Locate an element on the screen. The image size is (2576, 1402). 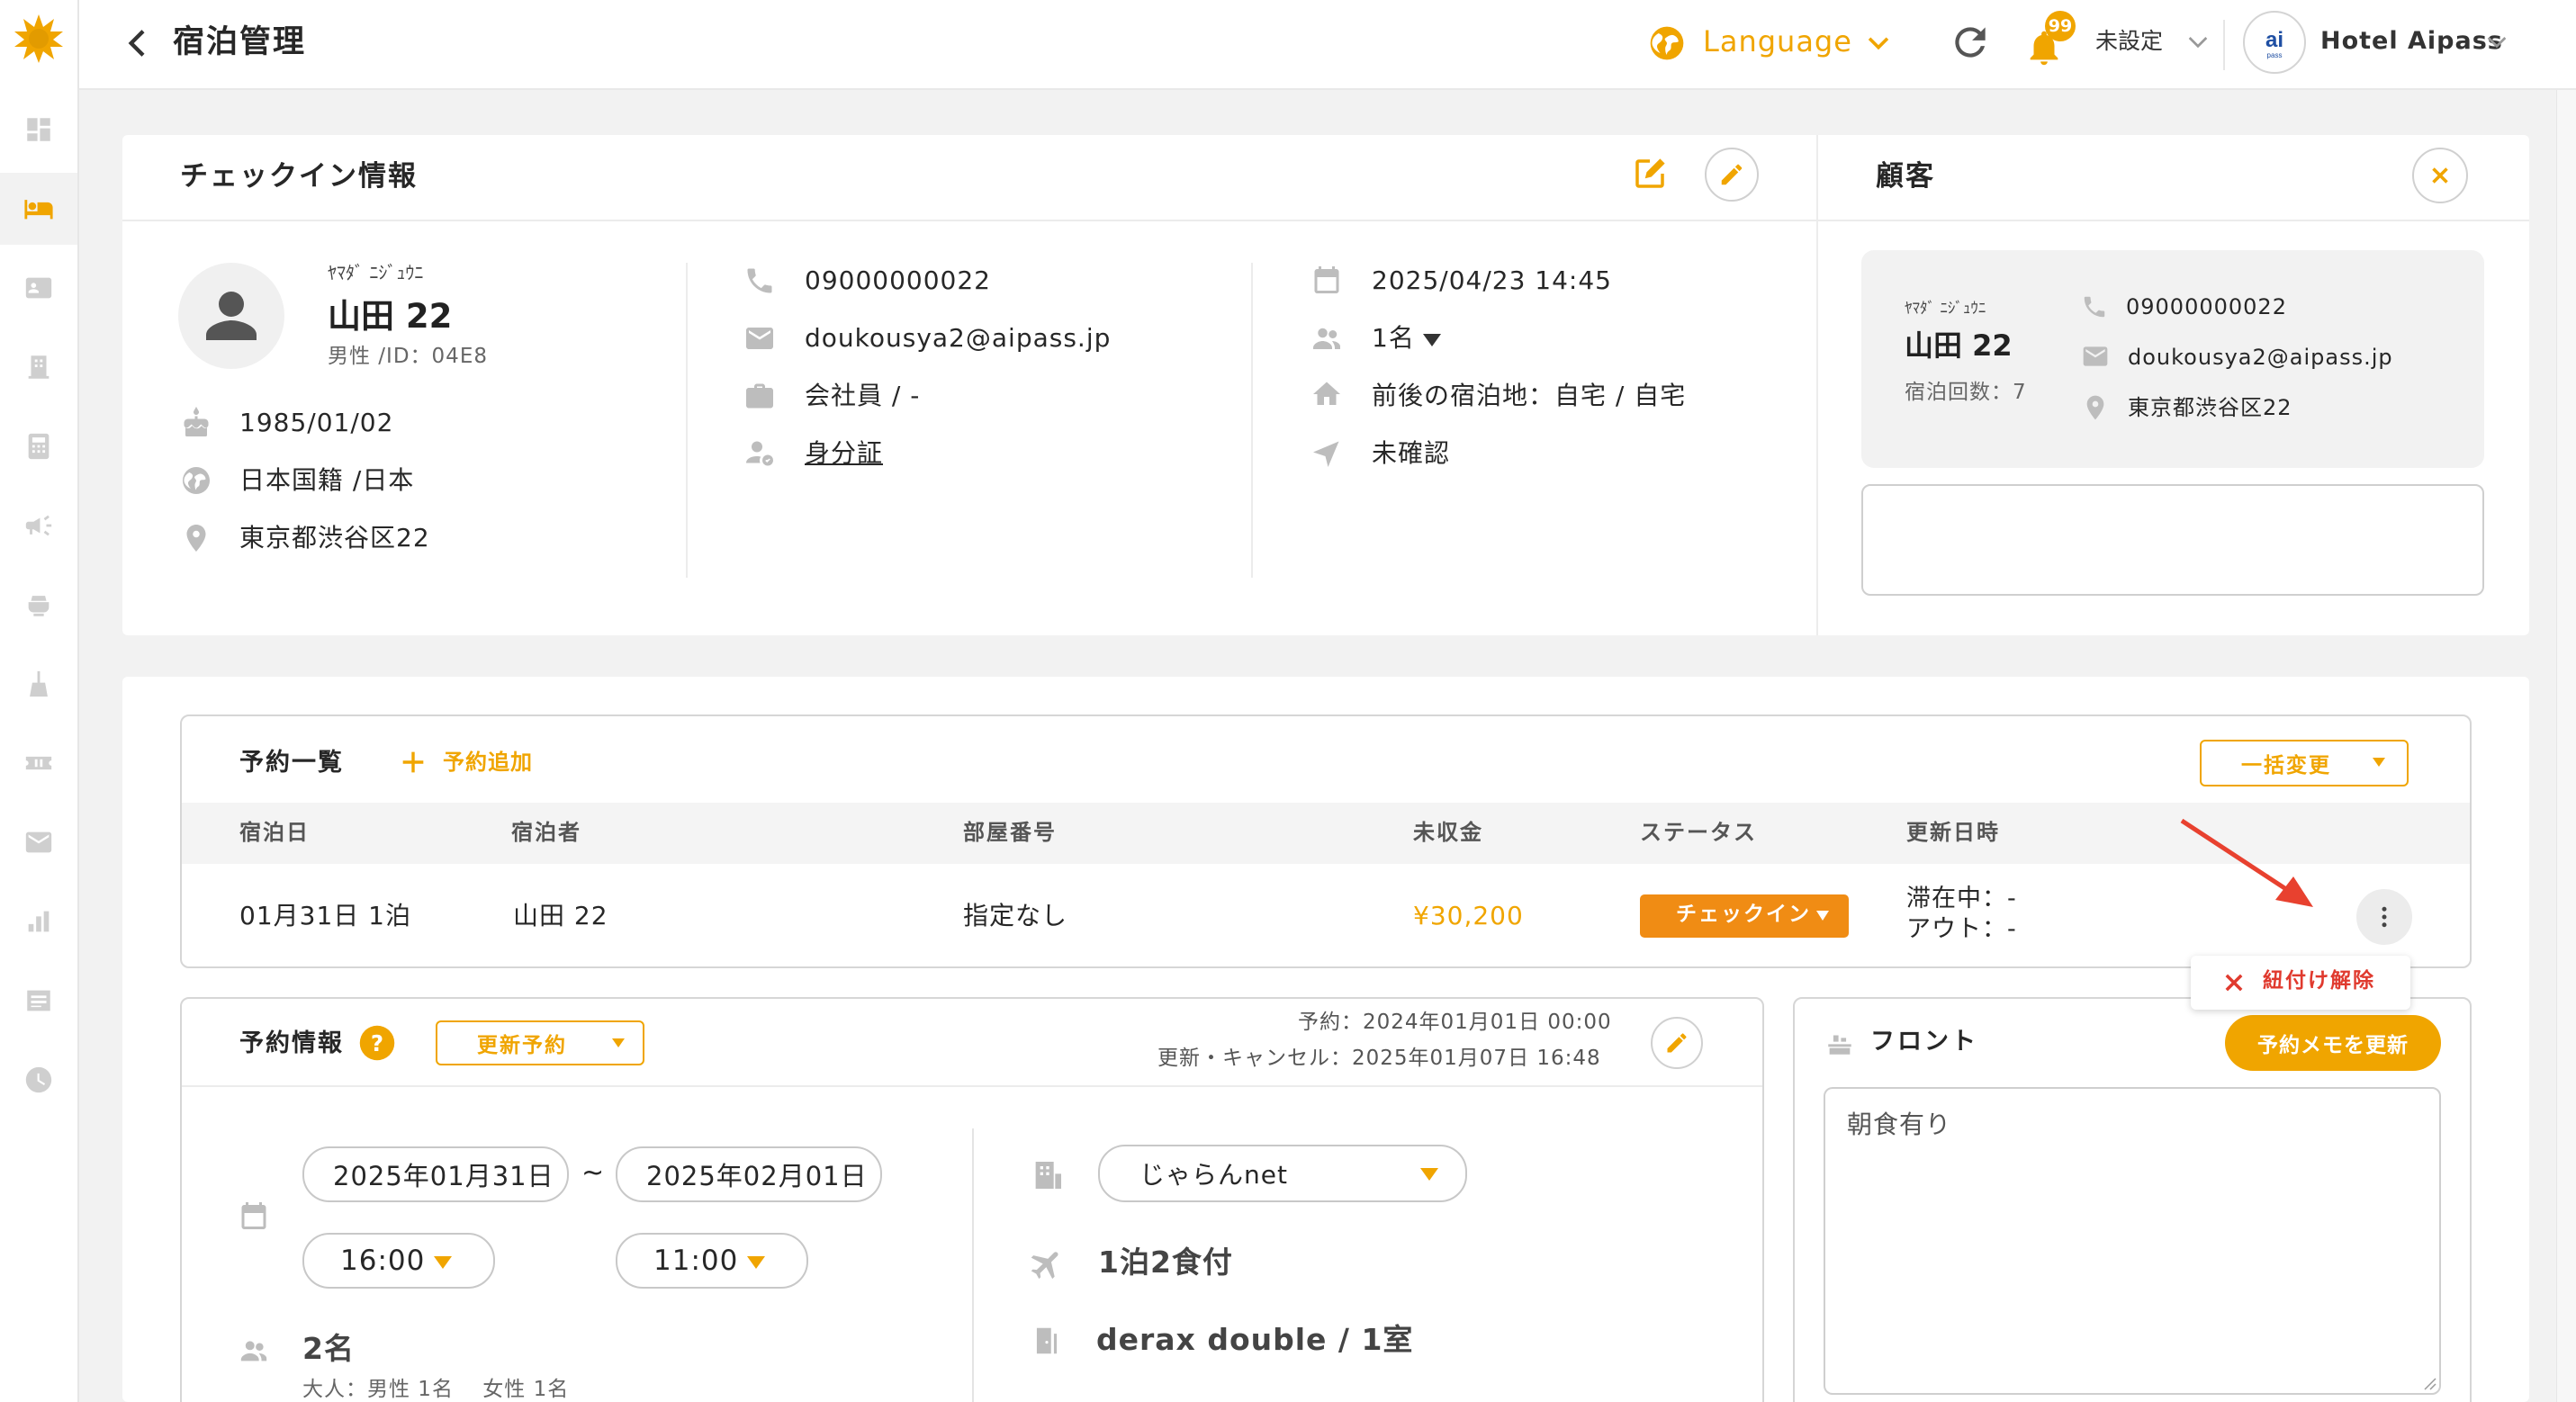
bulk-change-dropdown: 一括変更 is located at coordinates (2304, 763).